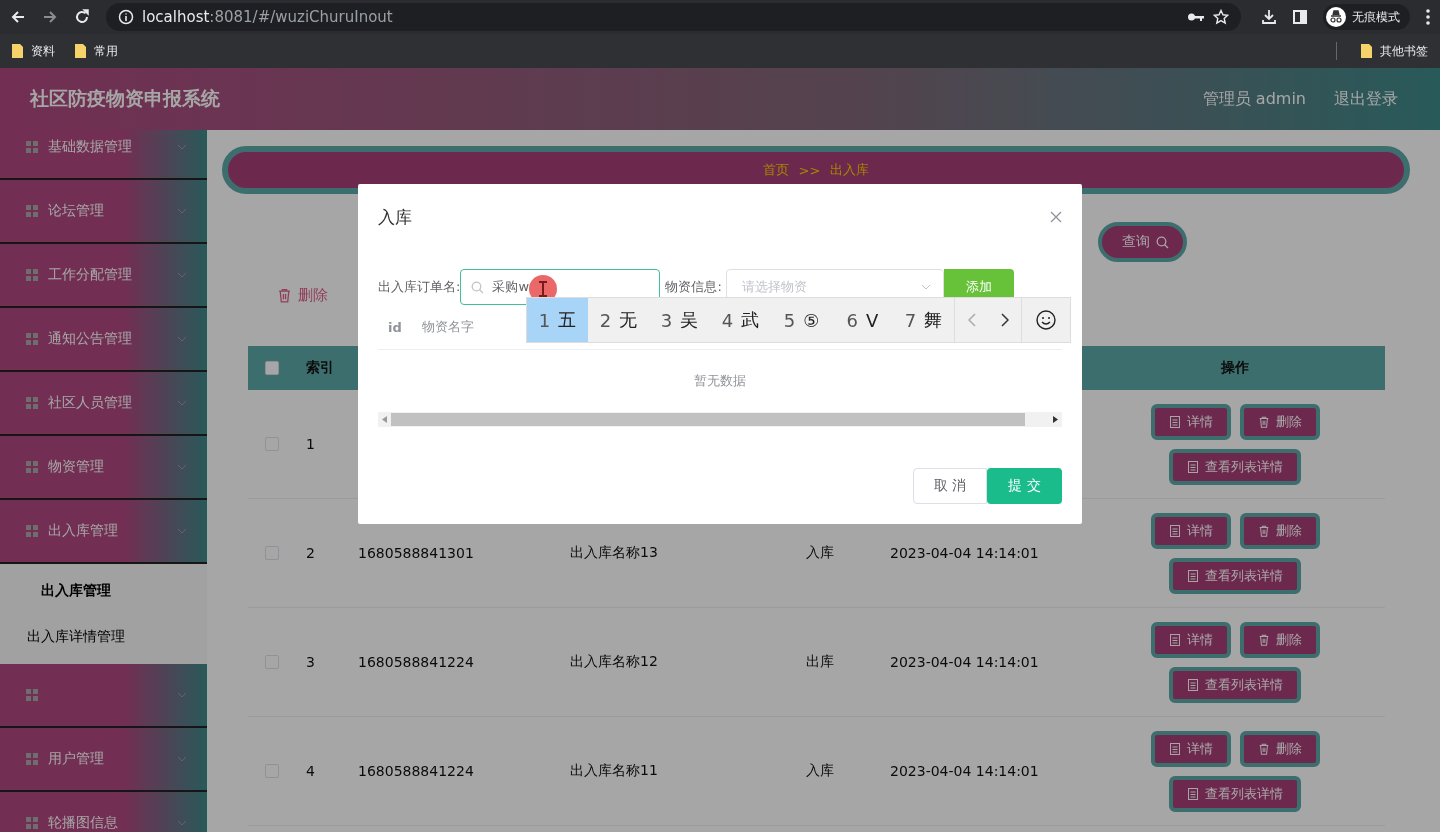 The height and width of the screenshot is (832, 1440). Describe the element at coordinates (557, 320) in the screenshot. I see `ime-candidate: 1 五` at that location.